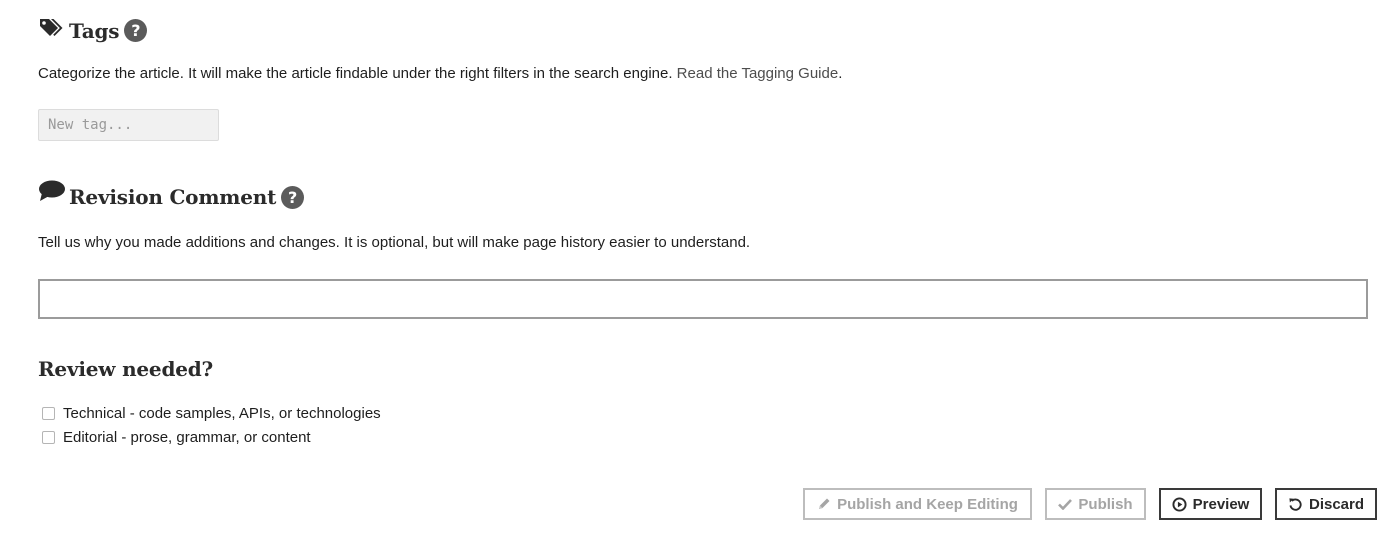 The image size is (1400, 540). Describe the element at coordinates (173, 197) in the screenshot. I see `revision-comment-title: Revision Comment` at that location.